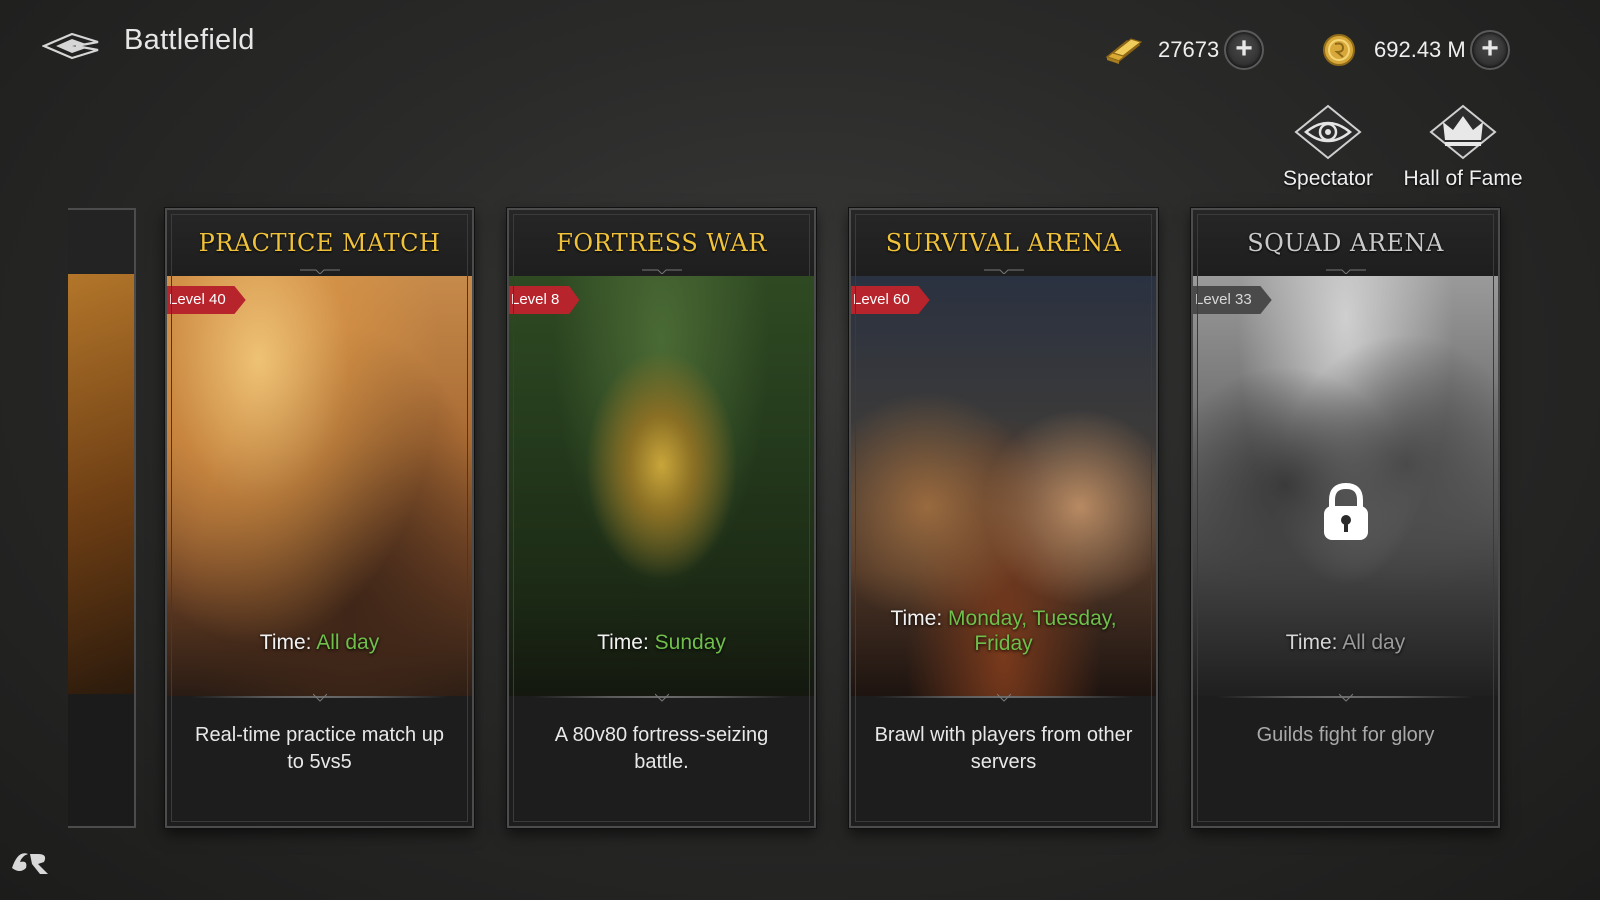 The height and width of the screenshot is (900, 1600). I want to click on add-gold-coins-button: +, so click(1490, 50).